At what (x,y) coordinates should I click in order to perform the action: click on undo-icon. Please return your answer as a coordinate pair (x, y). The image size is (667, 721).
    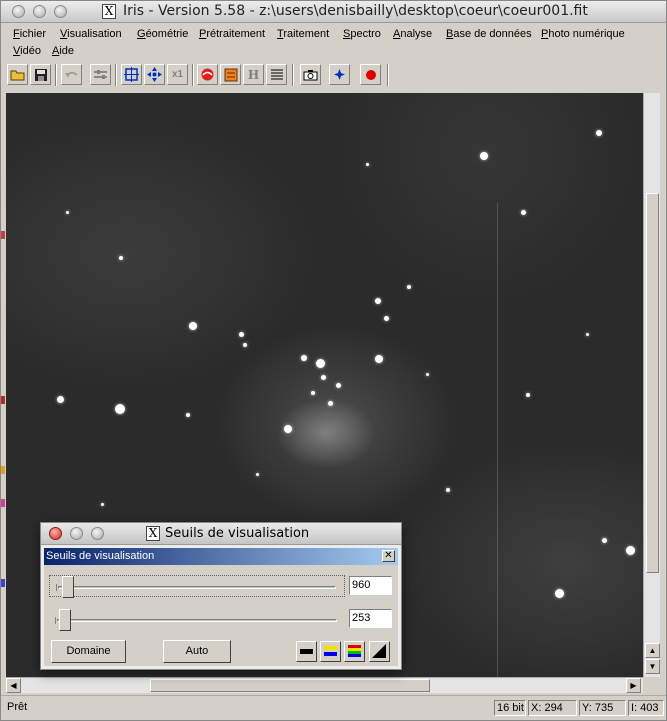
    Looking at the image, I should click on (71, 74).